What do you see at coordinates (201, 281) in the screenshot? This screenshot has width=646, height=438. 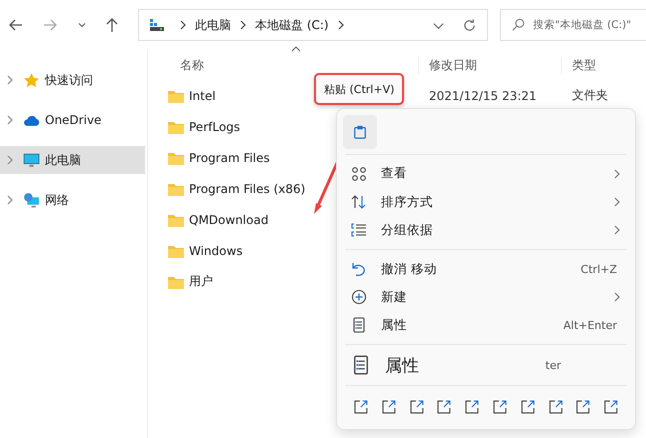 I see `file-name: 用户` at bounding box center [201, 281].